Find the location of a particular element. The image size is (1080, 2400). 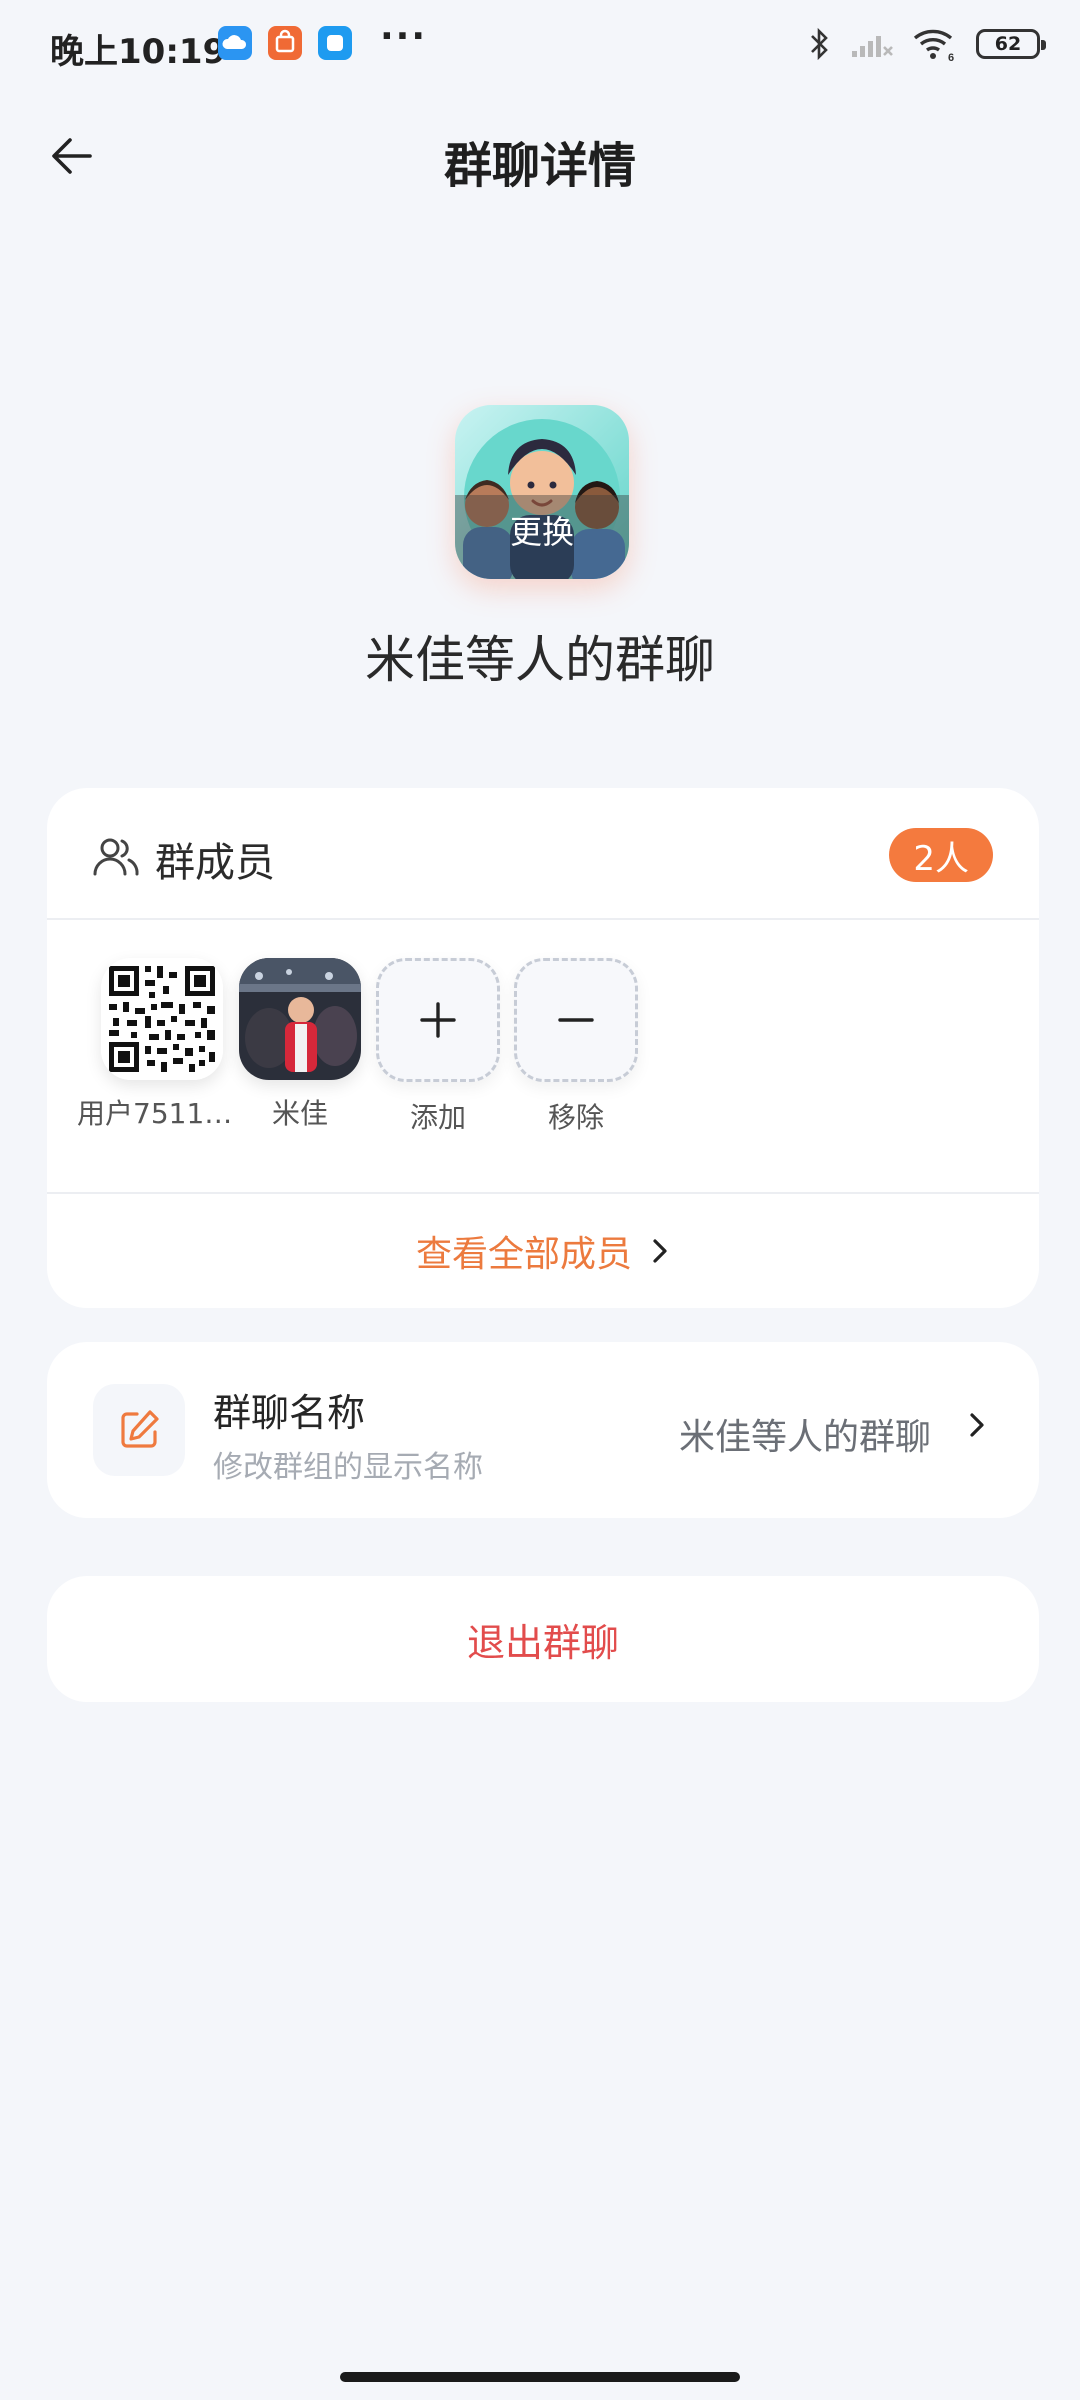

group-name-setting-title: 群聊名称 is located at coordinates (289, 1413).